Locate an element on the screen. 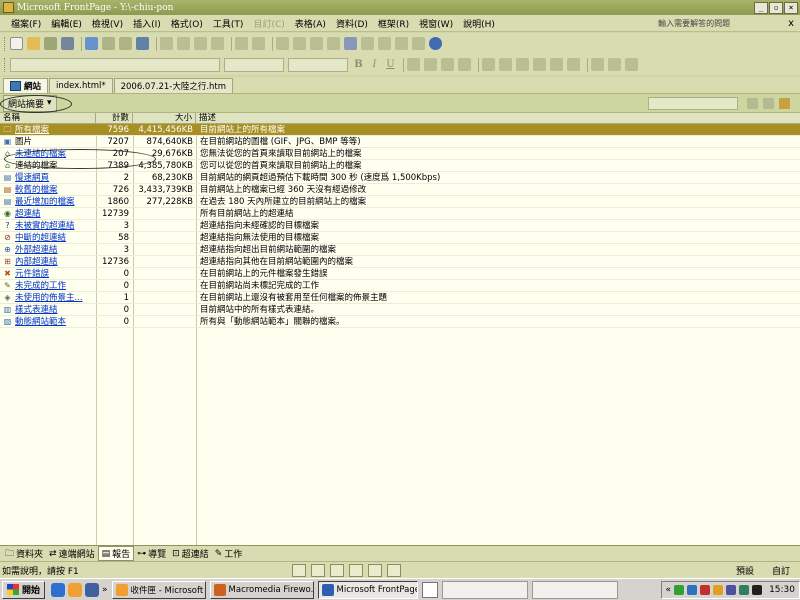  help-icon is located at coordinates (435, 43).